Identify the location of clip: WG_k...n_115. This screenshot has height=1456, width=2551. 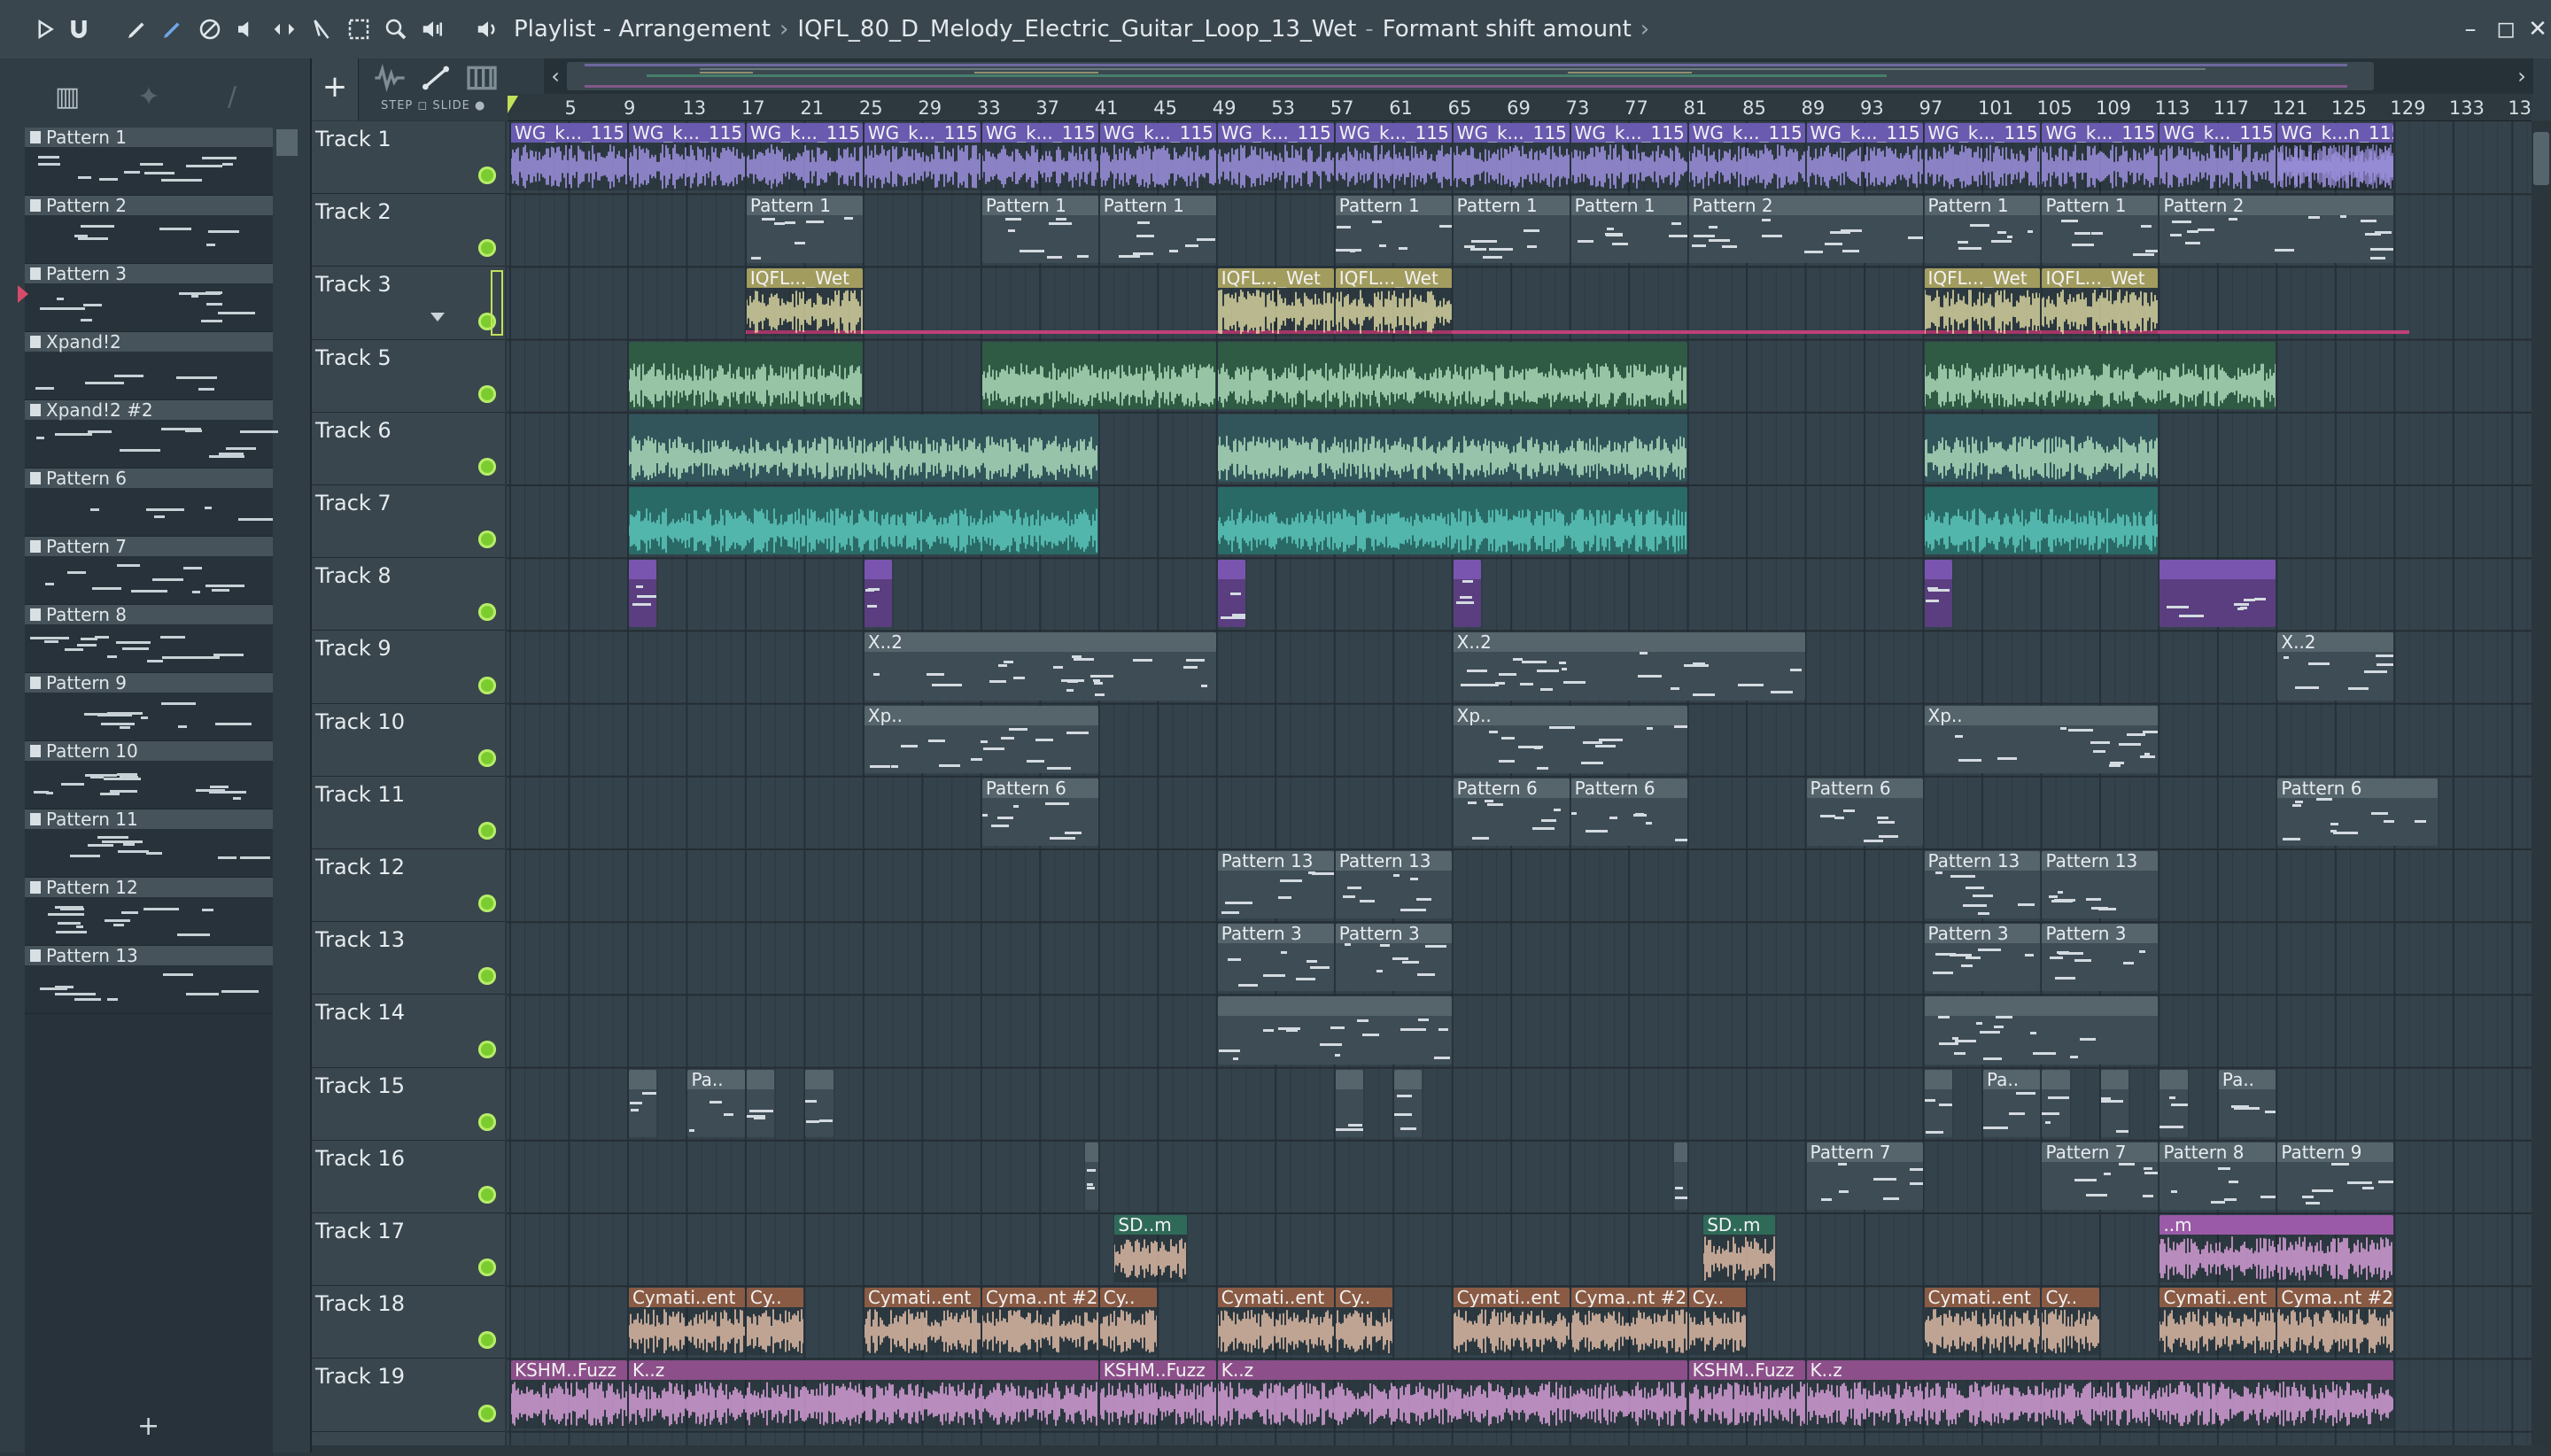
(2335, 157).